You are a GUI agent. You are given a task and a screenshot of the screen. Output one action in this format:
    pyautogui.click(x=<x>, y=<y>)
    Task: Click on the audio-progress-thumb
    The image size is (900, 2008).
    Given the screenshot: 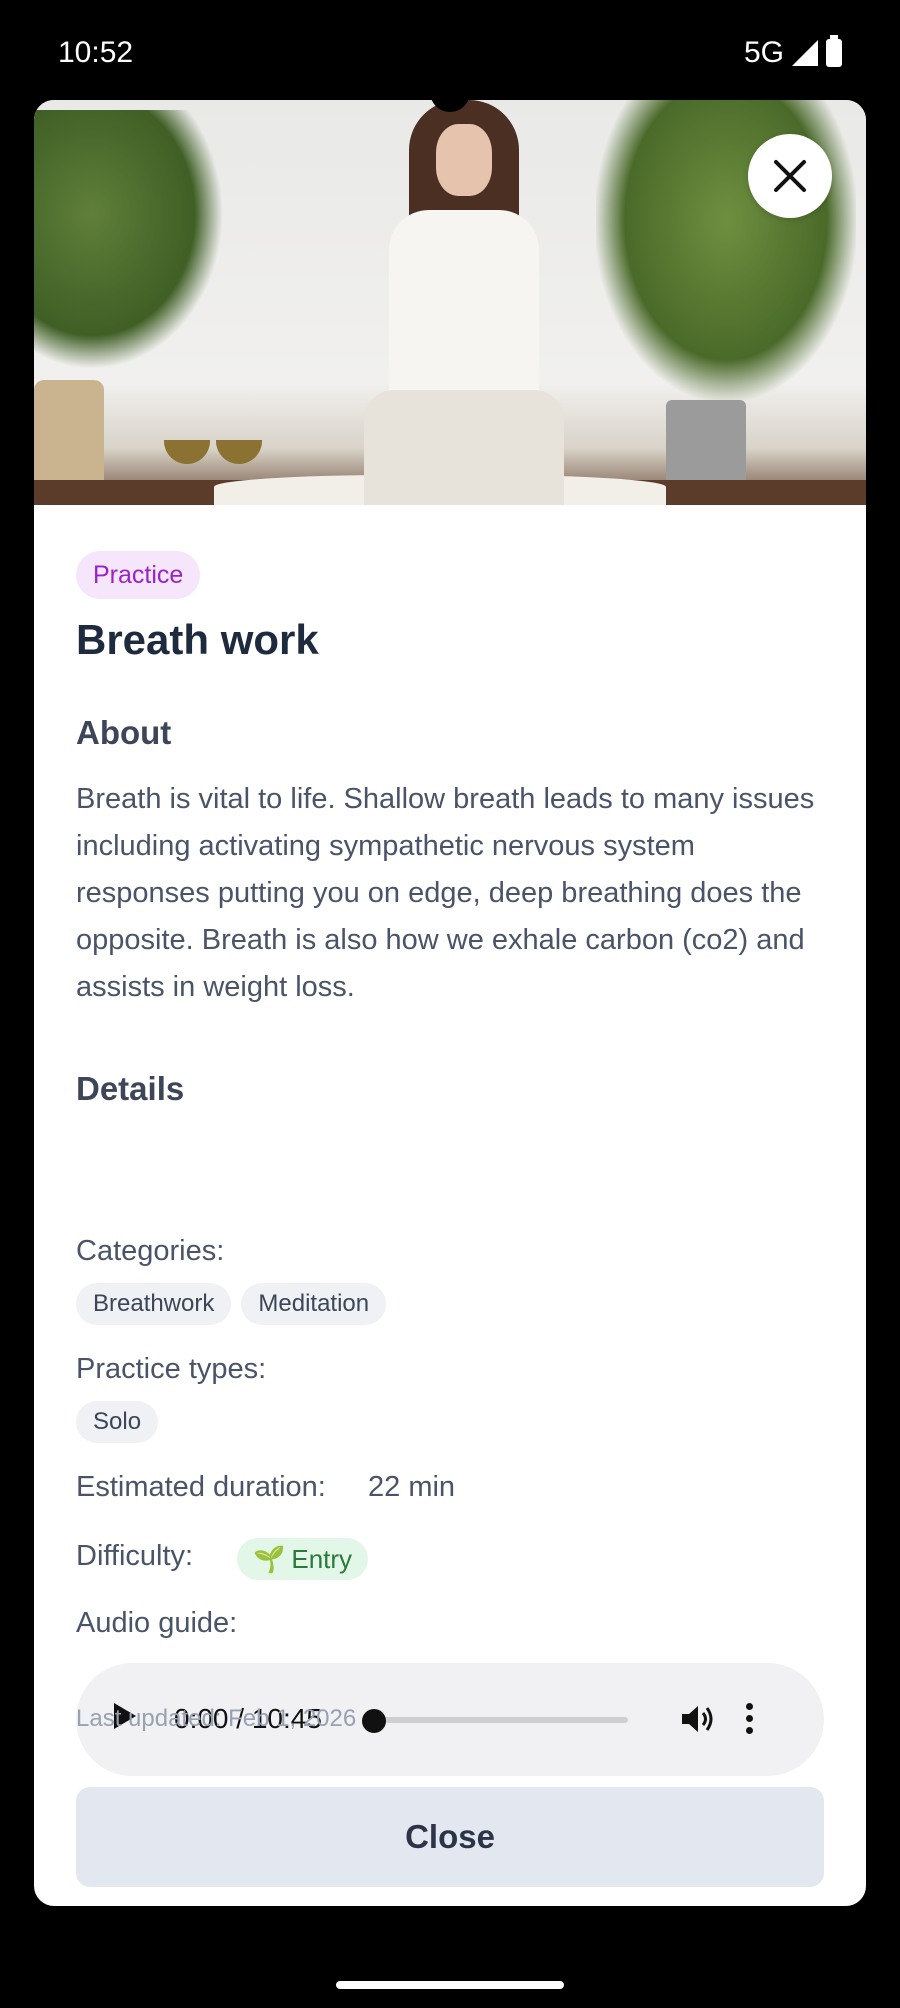 What is the action you would take?
    pyautogui.click(x=374, y=1721)
    